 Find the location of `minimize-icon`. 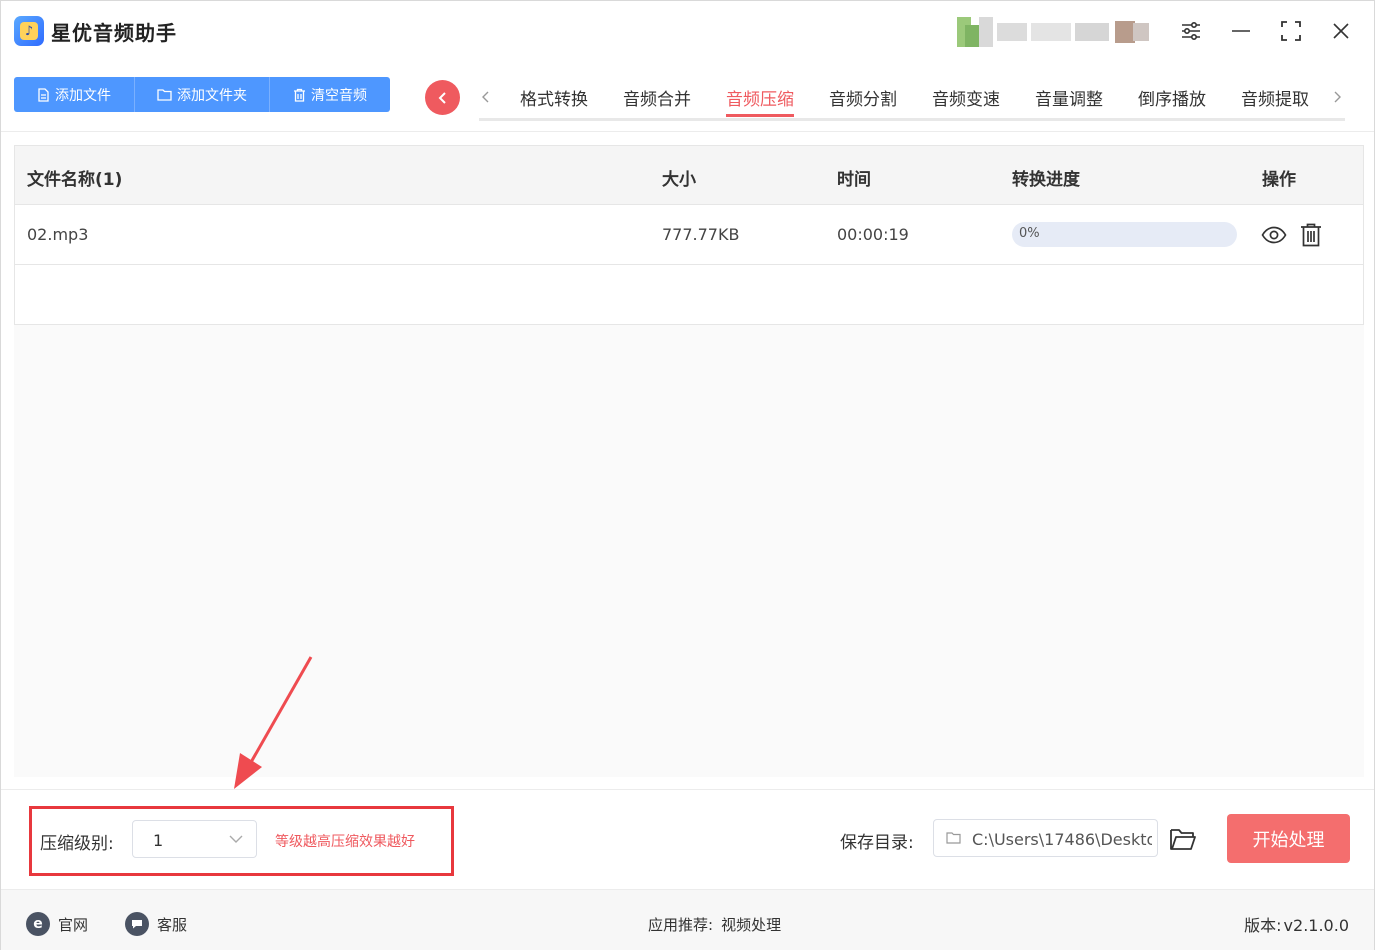

minimize-icon is located at coordinates (1241, 31).